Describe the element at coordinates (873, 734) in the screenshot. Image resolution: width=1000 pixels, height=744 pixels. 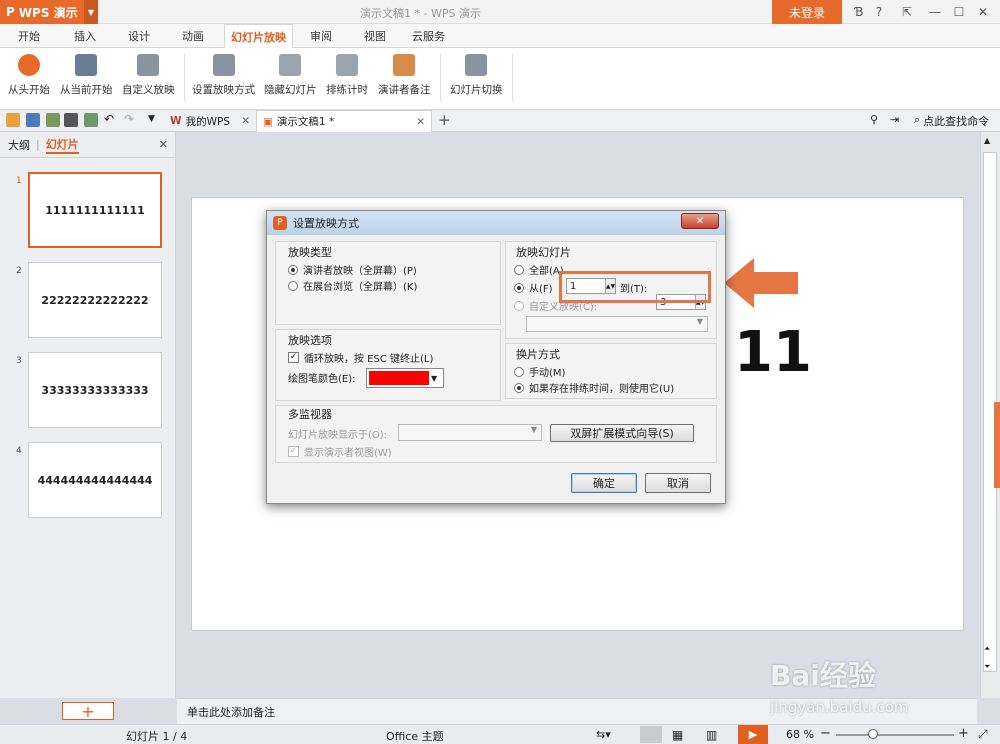
I see `zoom-slider-thumb` at that location.